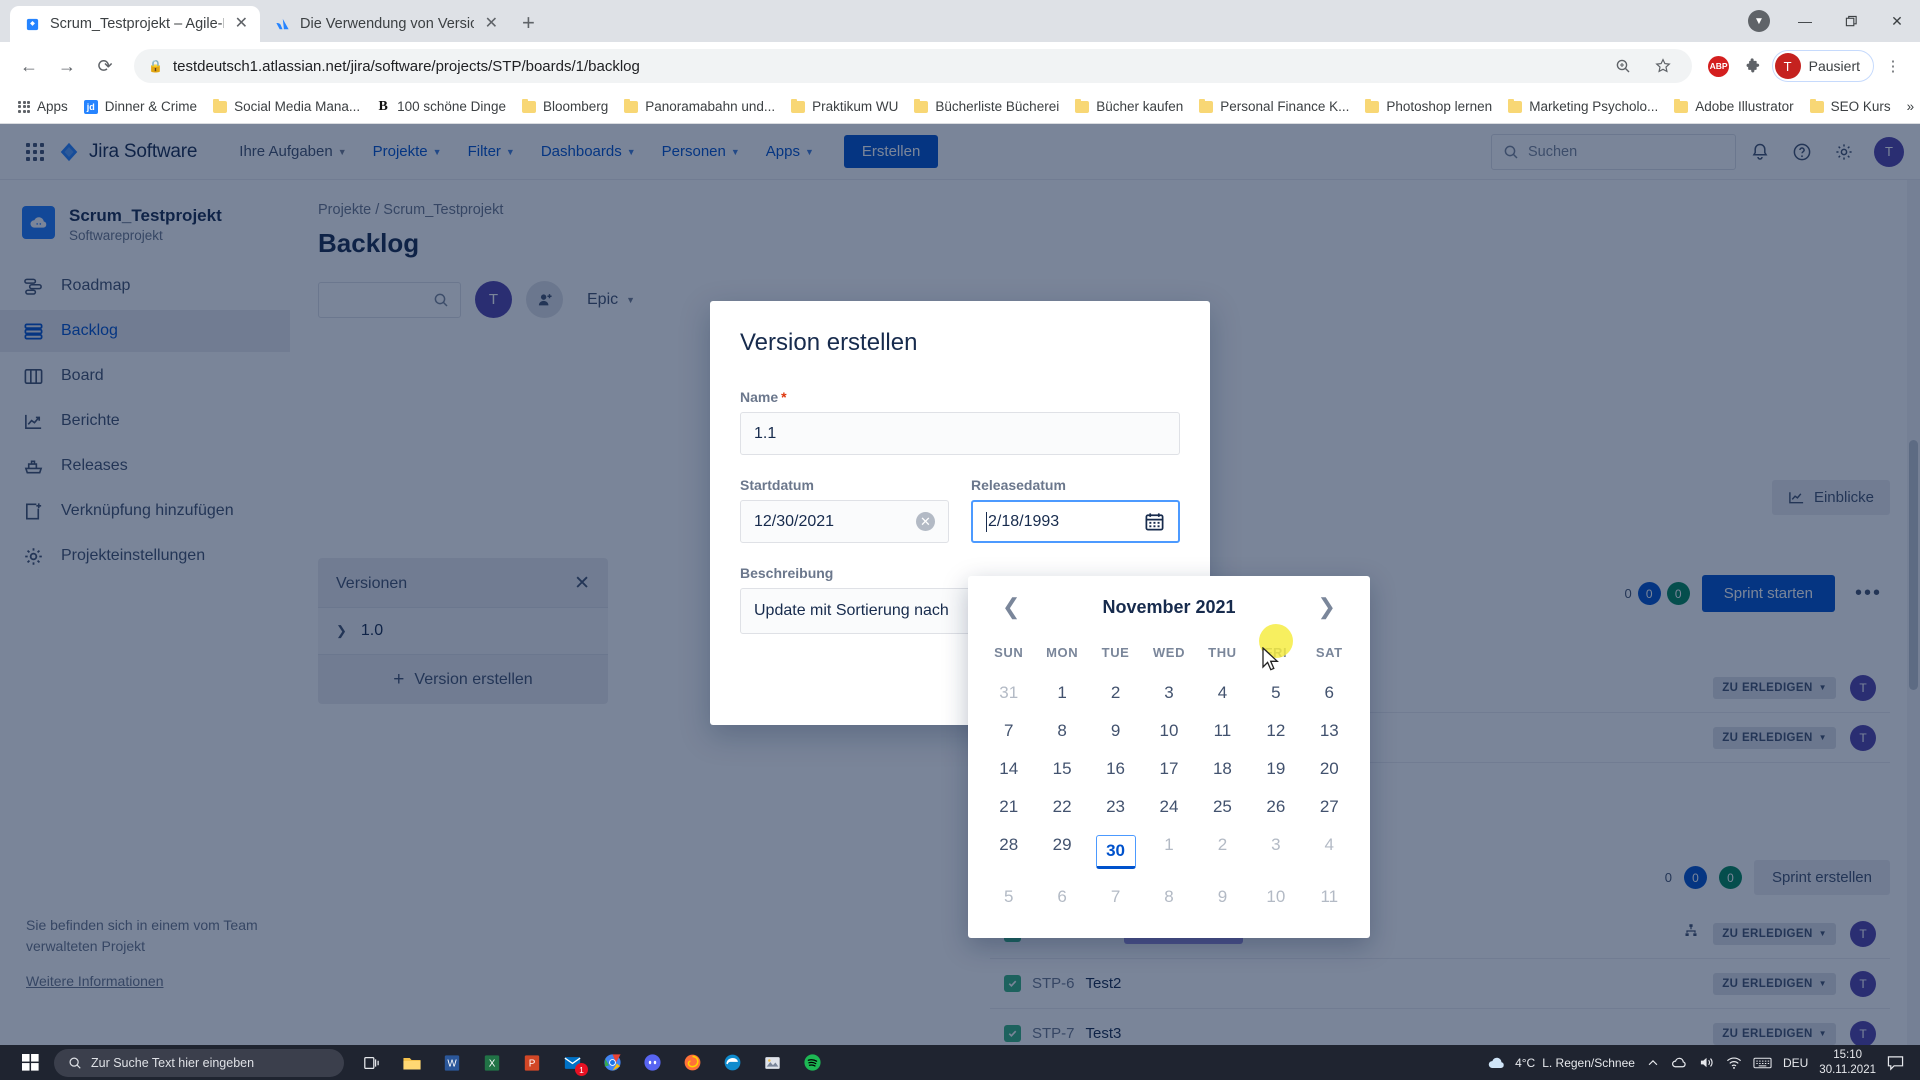 The width and height of the screenshot is (1920, 1080). Describe the element at coordinates (1008, 769) in the screenshot. I see `datepicker-day: 14` at that location.